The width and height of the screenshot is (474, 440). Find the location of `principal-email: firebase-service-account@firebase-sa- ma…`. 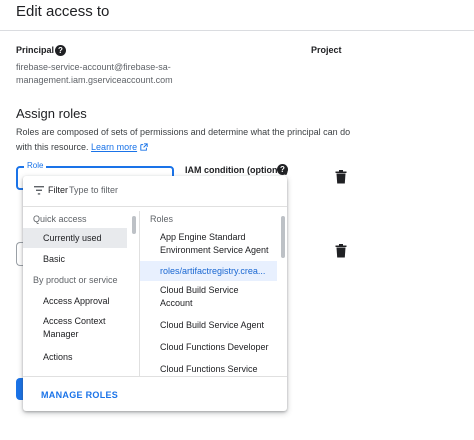

principal-email: firebase-service-account@firebase-sa- ma… is located at coordinates (94, 74).